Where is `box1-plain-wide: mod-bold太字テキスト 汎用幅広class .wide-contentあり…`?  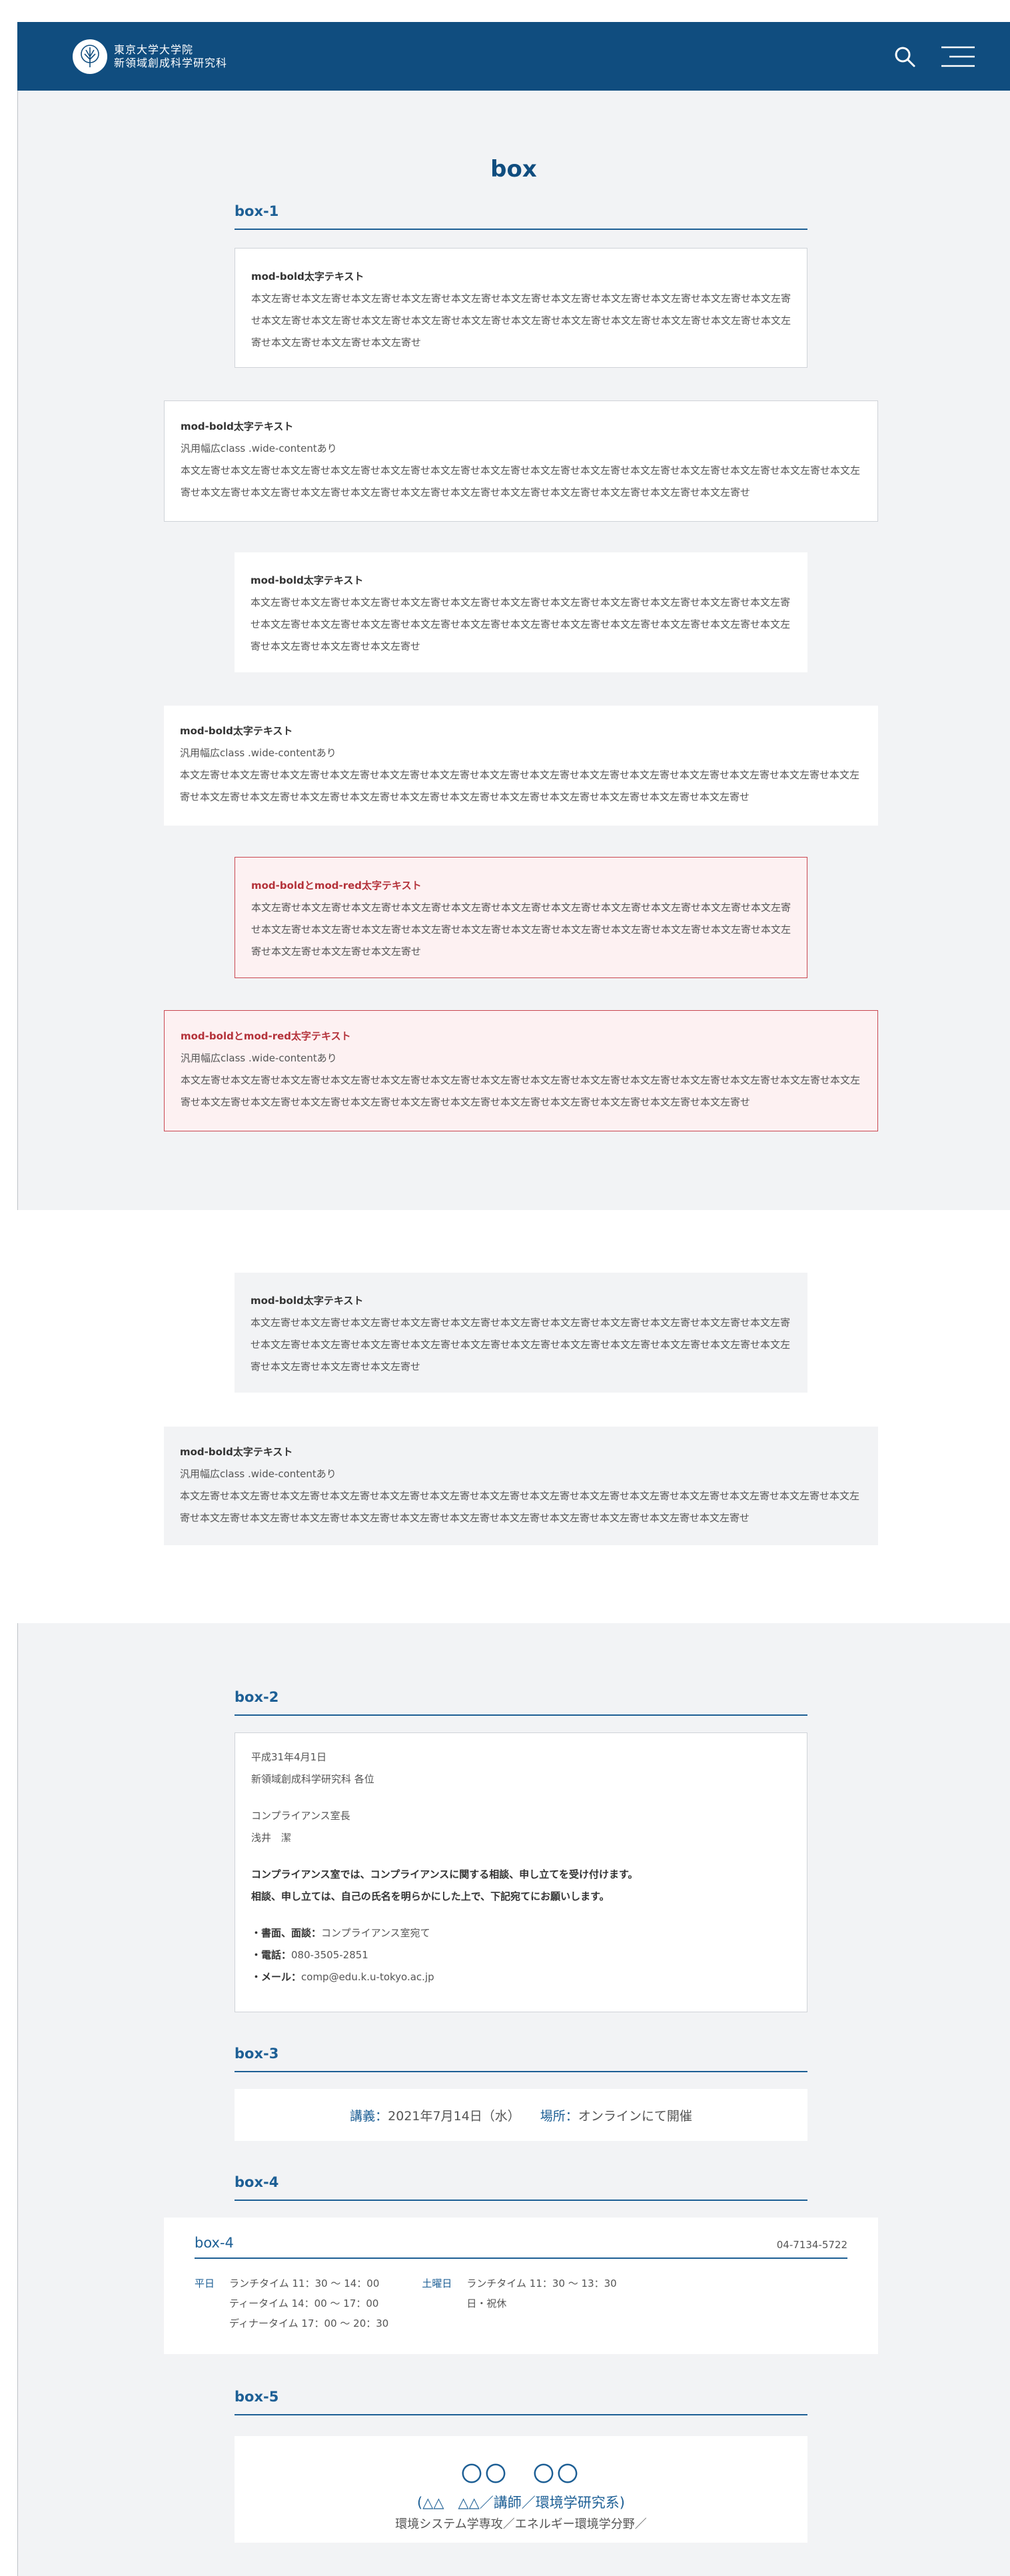
box1-plain-wide: mod-bold太字テキスト 汎用幅広class .wide-contentあり… is located at coordinates (521, 766).